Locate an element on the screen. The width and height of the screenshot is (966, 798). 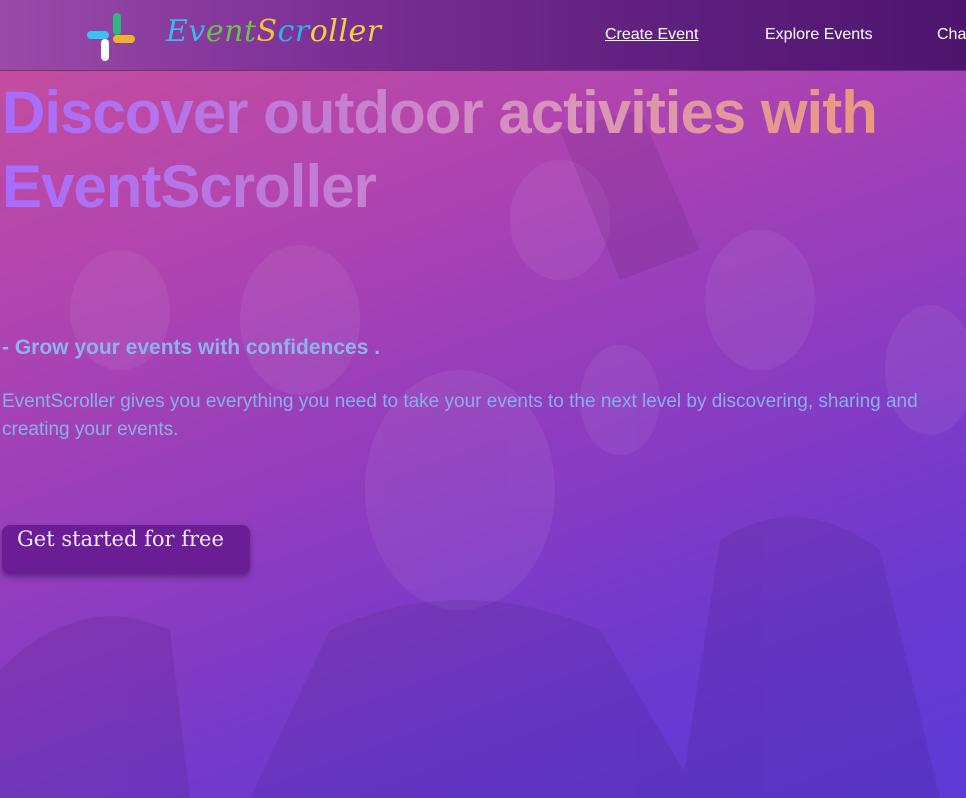
hero-tagline: - Grow your events with confidences . is located at coordinates (191, 347).